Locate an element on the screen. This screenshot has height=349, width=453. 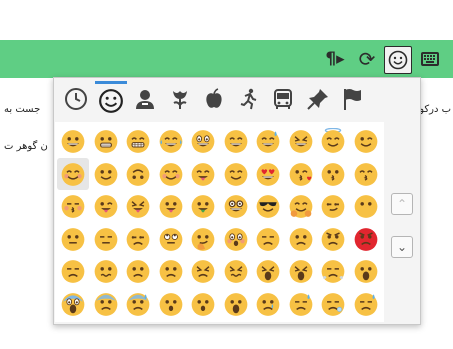
tab-flags is located at coordinates (352, 102).